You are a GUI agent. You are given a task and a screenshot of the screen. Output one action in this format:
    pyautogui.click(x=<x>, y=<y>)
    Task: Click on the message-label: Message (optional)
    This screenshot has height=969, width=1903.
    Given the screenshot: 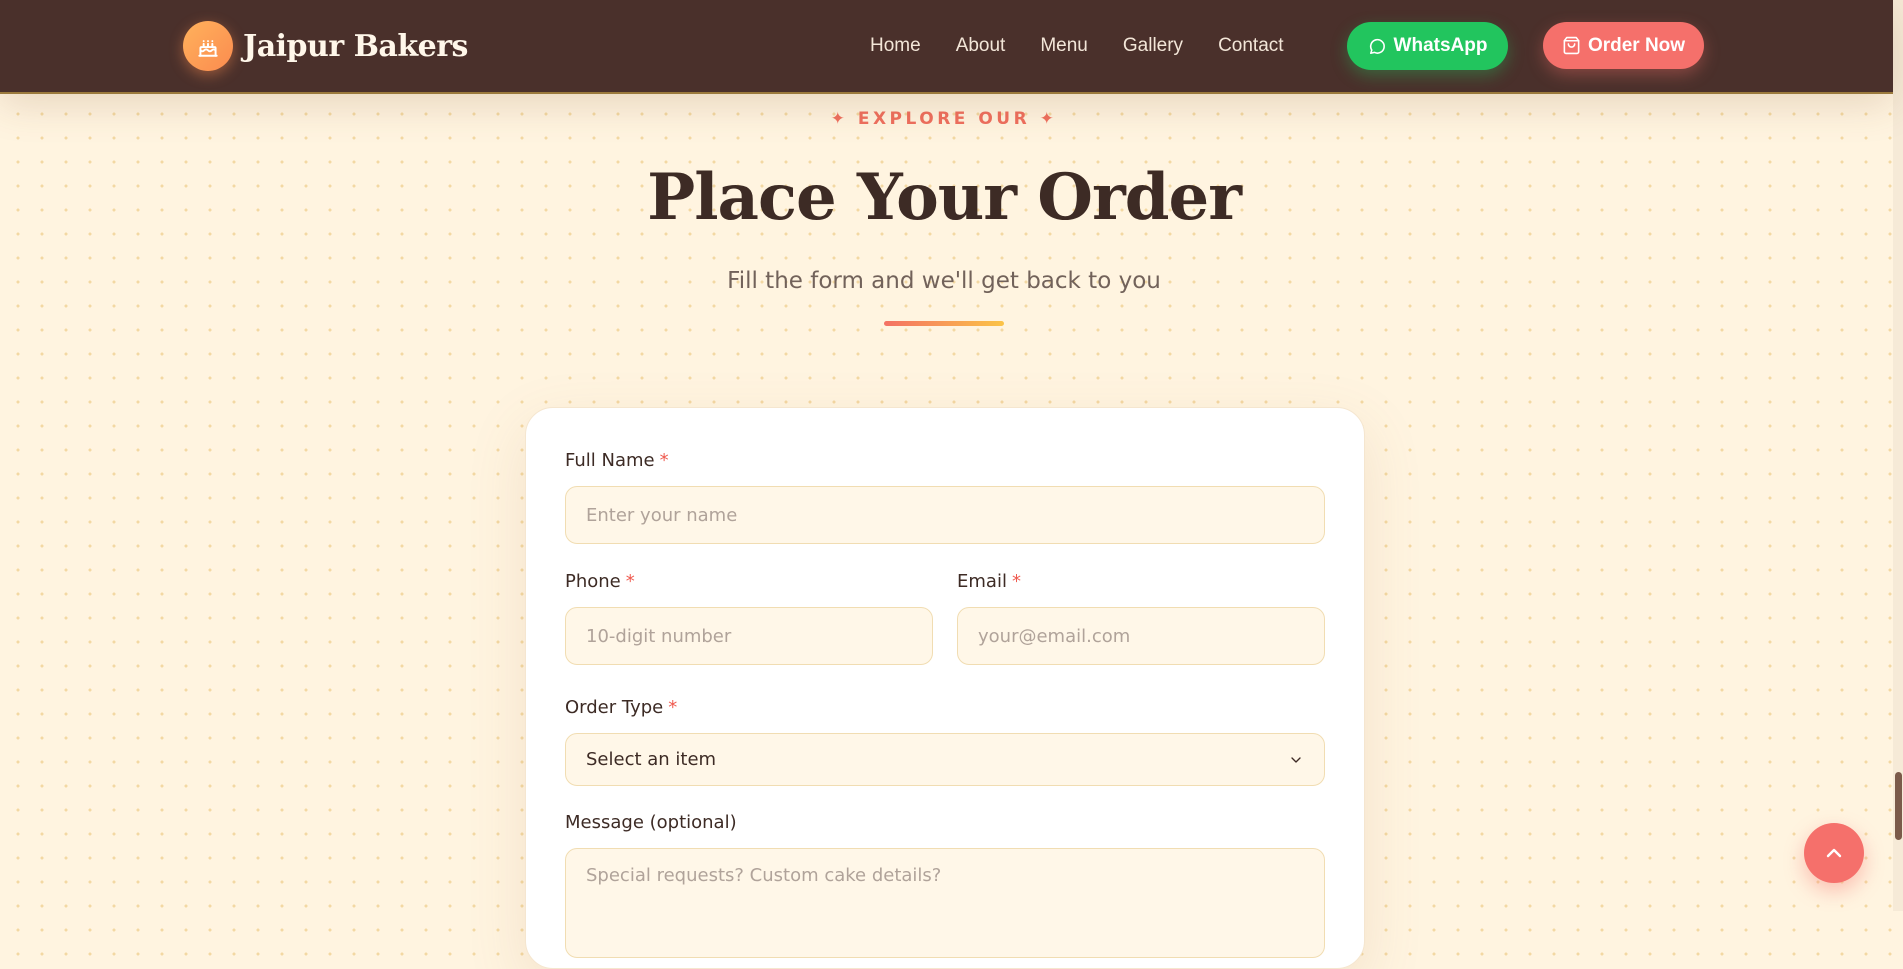 What is the action you would take?
    pyautogui.click(x=651, y=822)
    